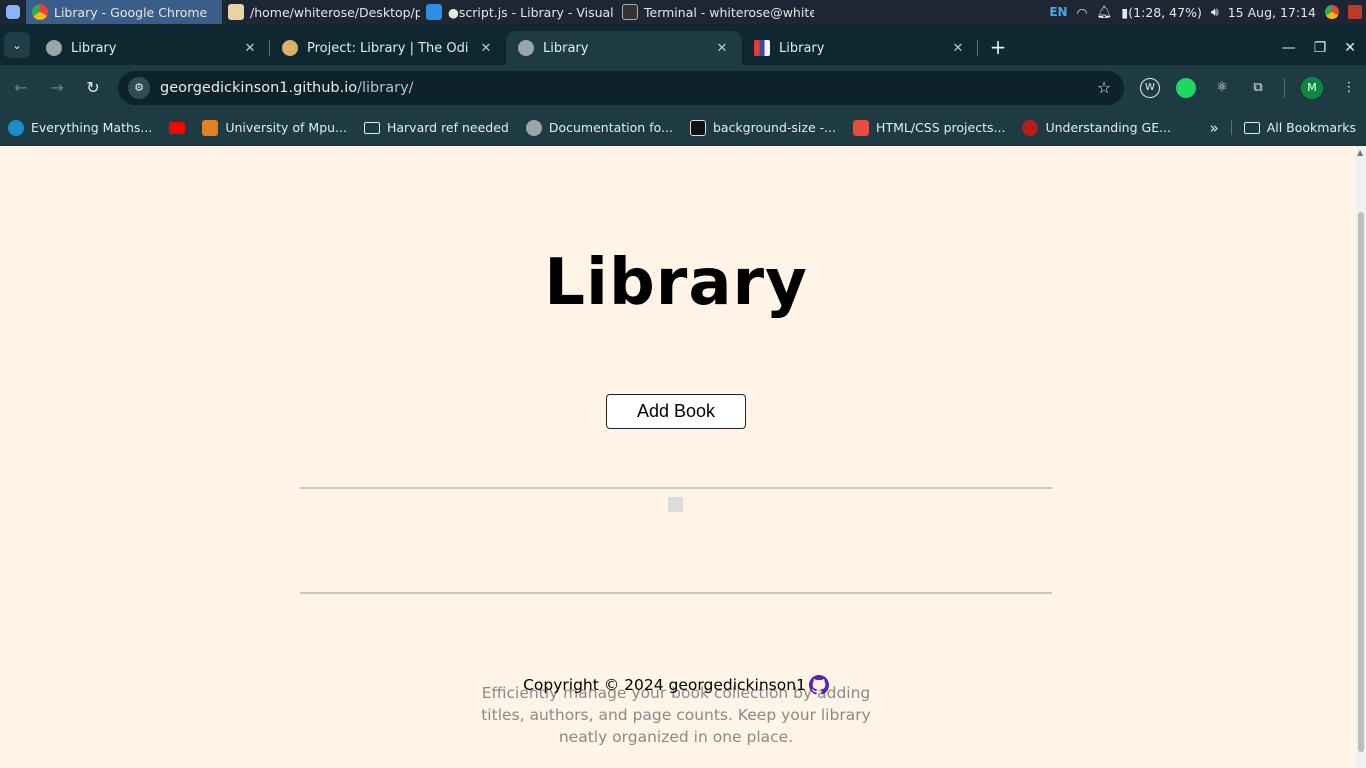 The height and width of the screenshot is (768, 1366). I want to click on tab-library-1: Library ✕, so click(152, 48).